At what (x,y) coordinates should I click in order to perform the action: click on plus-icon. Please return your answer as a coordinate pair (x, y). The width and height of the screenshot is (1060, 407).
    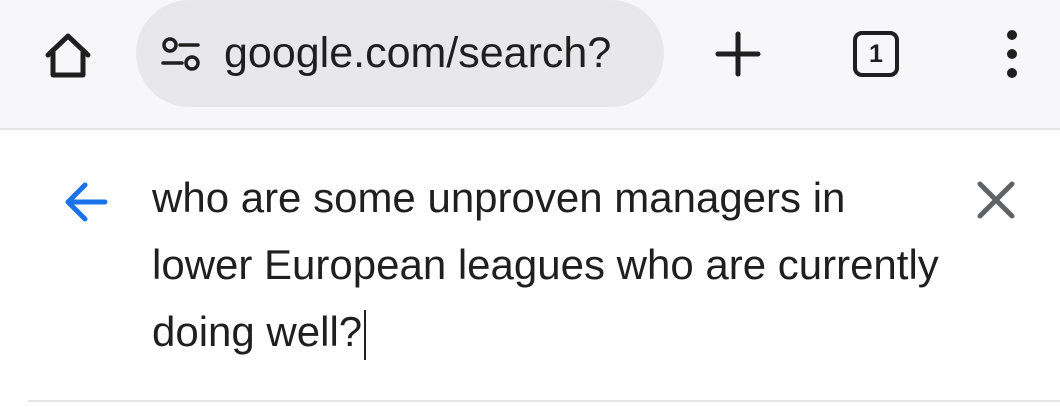
    Looking at the image, I should click on (738, 54).